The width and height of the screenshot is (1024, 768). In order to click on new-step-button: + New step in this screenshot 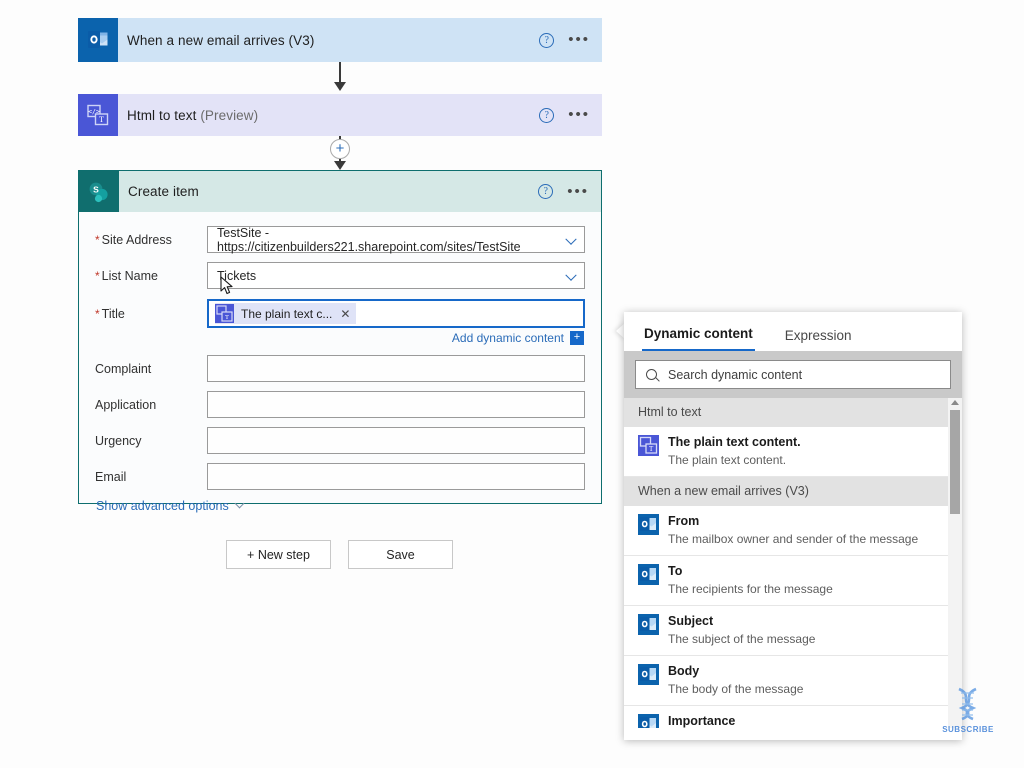, I will do `click(278, 554)`.